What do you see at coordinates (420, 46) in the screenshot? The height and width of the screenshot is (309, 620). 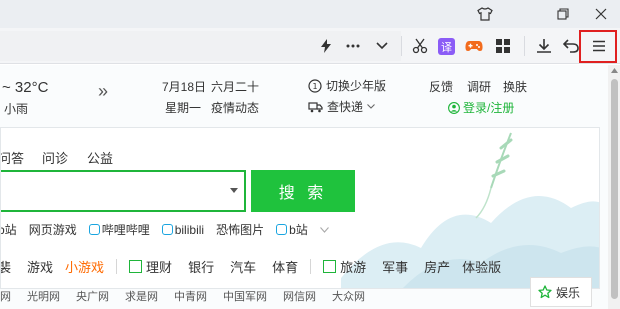 I see `scissors-icon` at bounding box center [420, 46].